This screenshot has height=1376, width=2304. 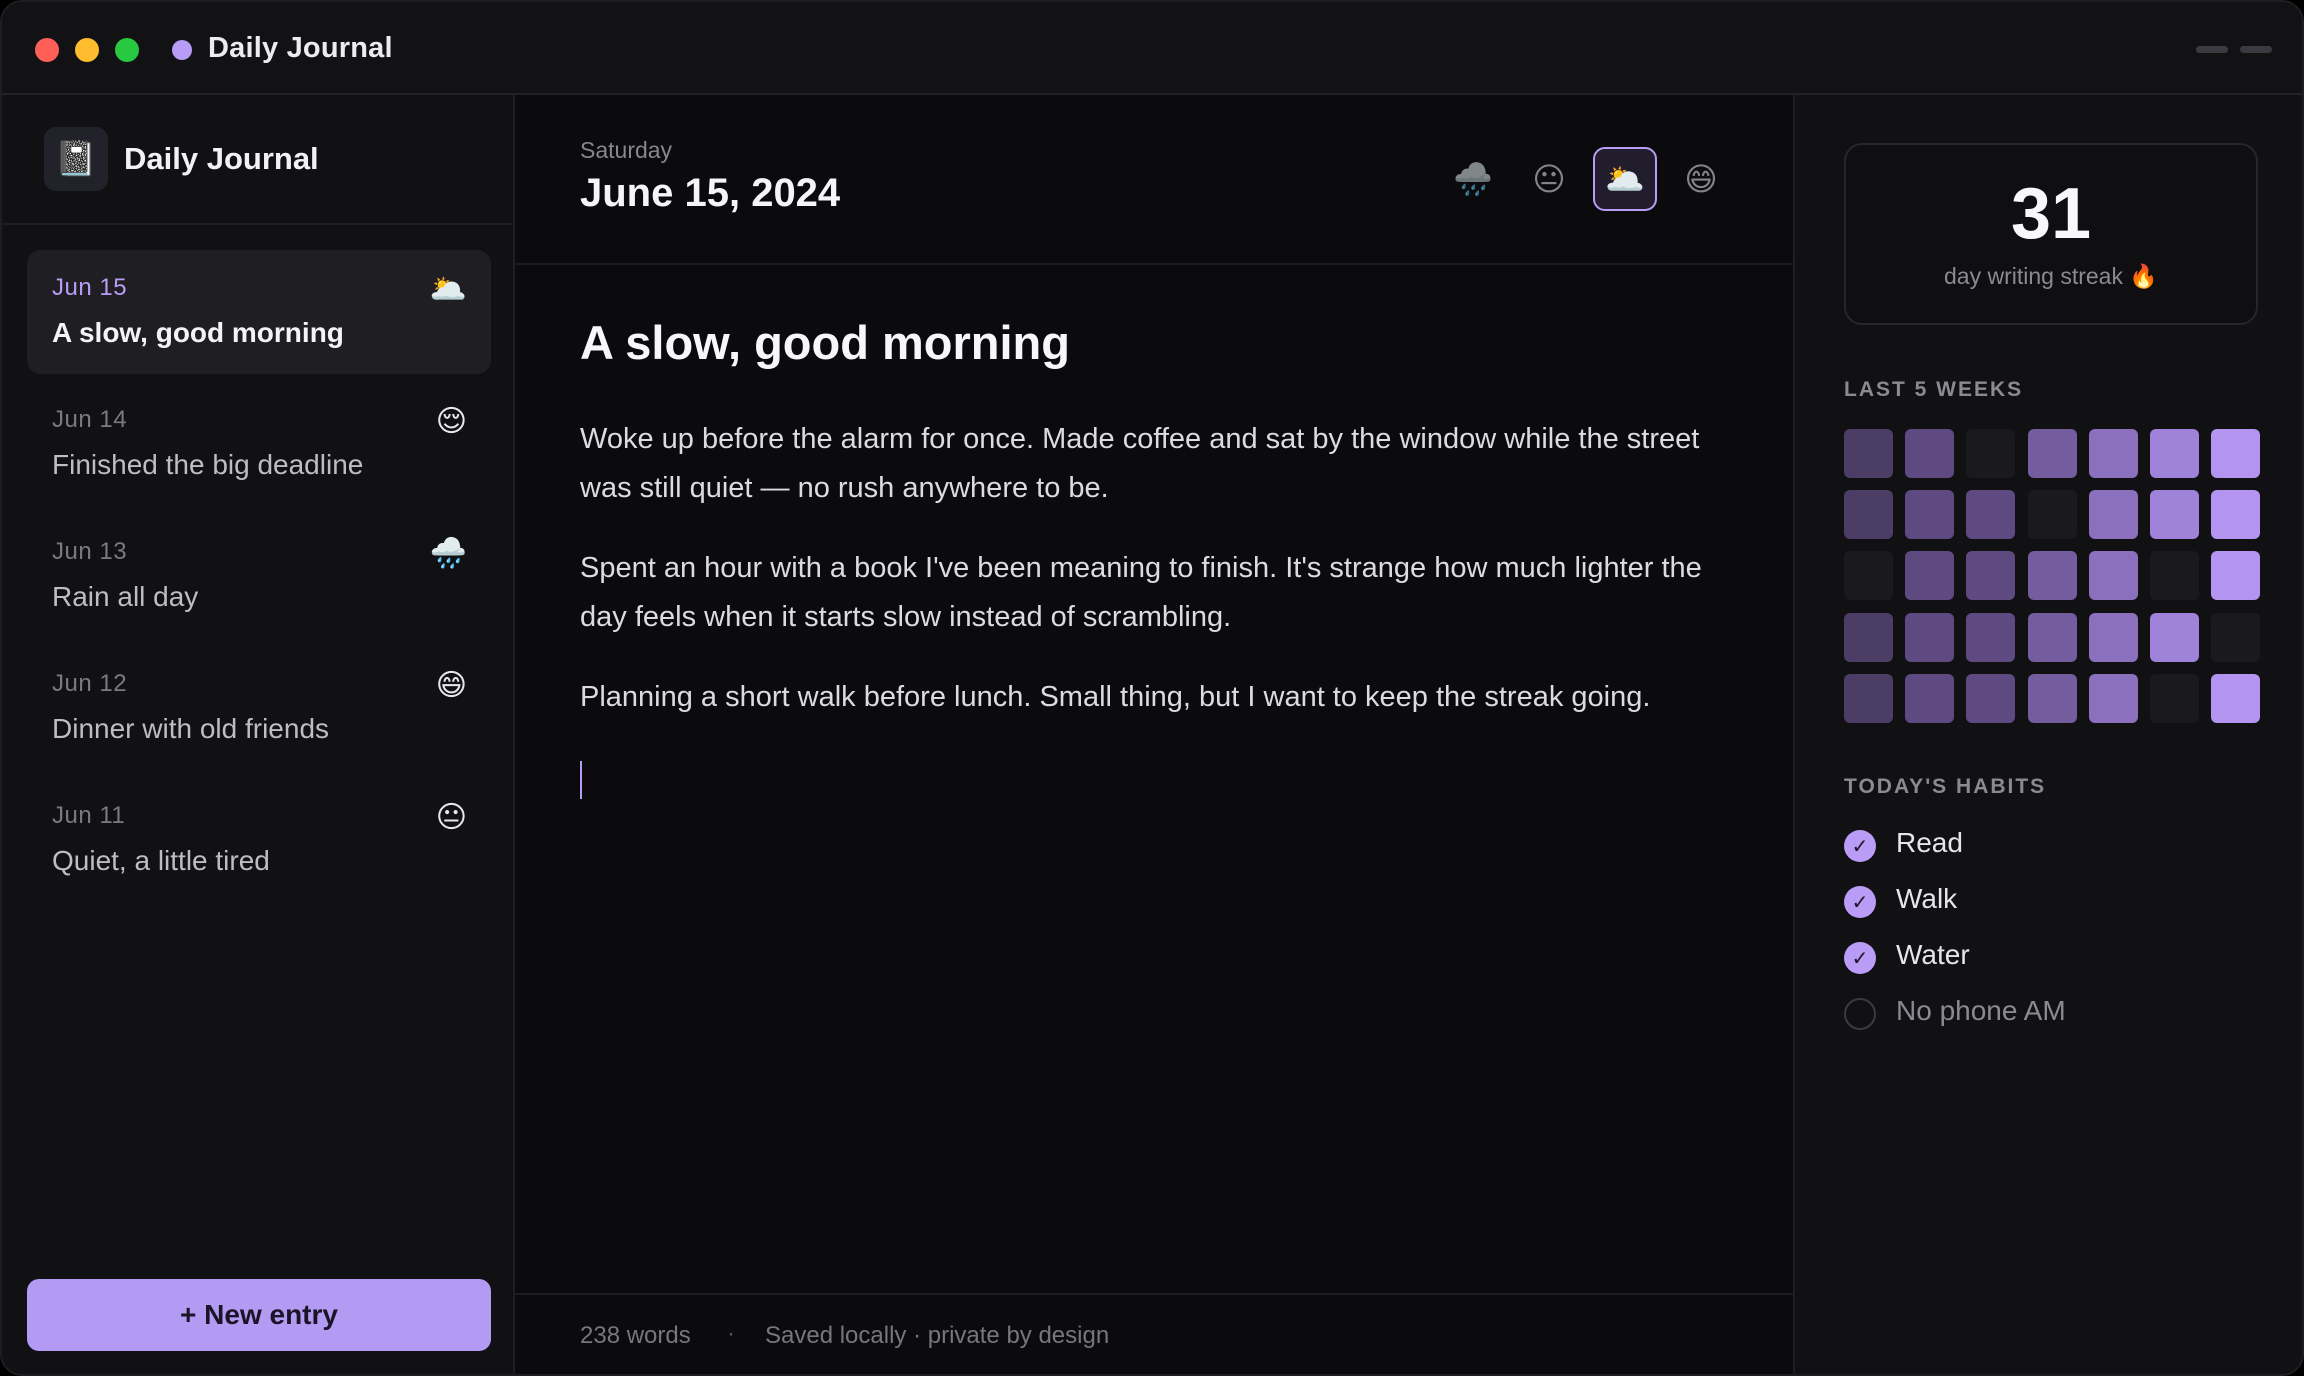 What do you see at coordinates (259, 840) in the screenshot?
I see `entry-list-item: Jun 11 Quiet, a little tired 😐` at bounding box center [259, 840].